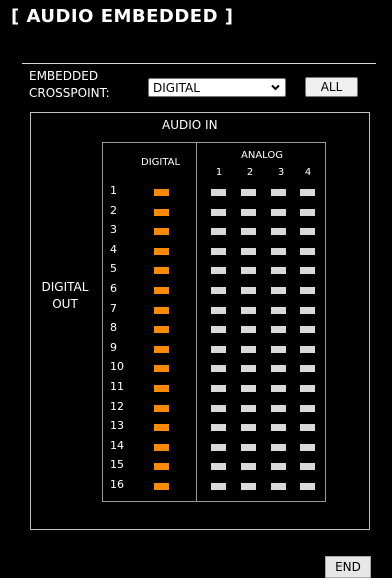  I want to click on output-row-number: 1, so click(113, 190).